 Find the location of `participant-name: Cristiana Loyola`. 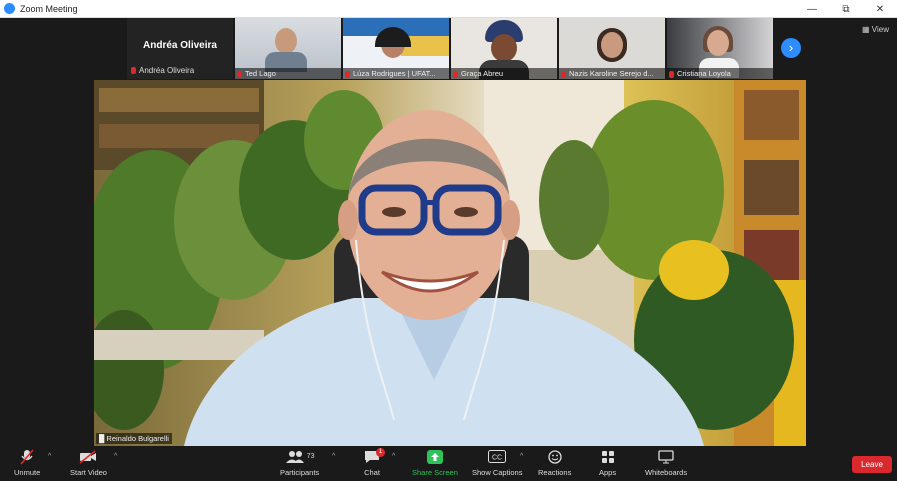

participant-name: Cristiana Loyola is located at coordinates (720, 73).